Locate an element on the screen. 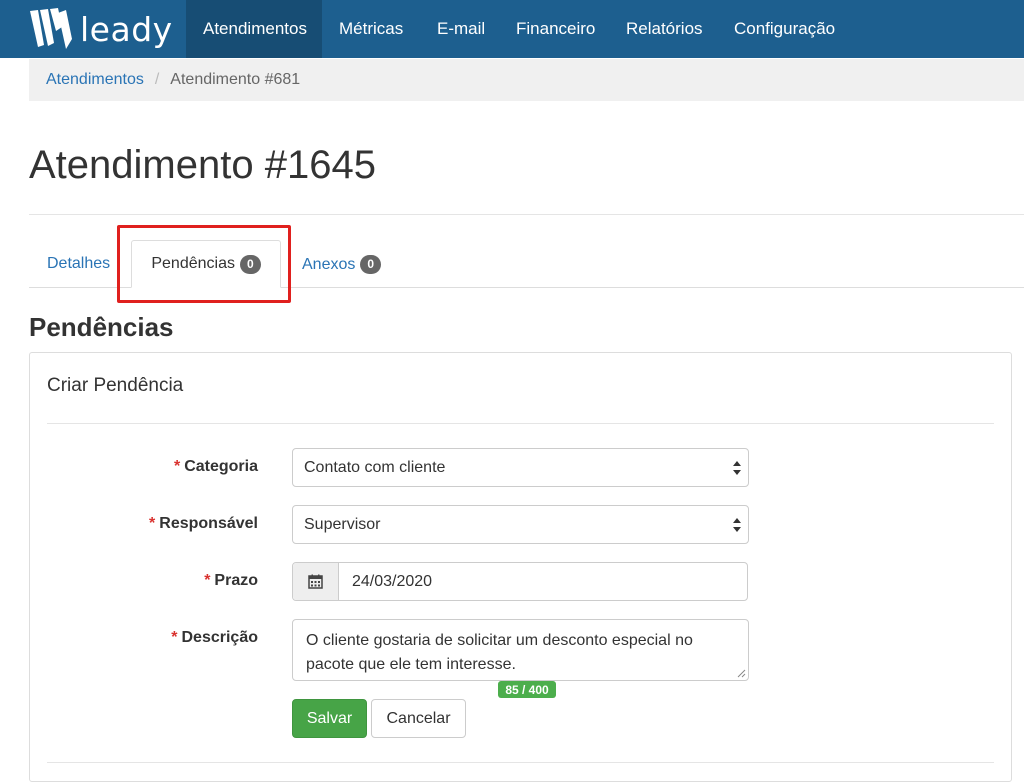  descricao-label: * Descrição is located at coordinates (148, 638).